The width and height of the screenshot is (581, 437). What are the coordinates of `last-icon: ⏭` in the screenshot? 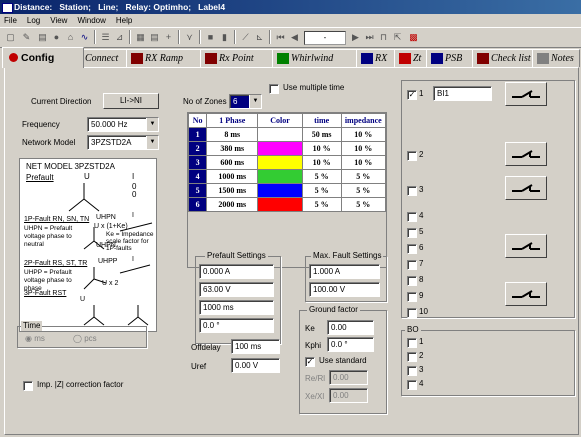 It's located at (369, 37).